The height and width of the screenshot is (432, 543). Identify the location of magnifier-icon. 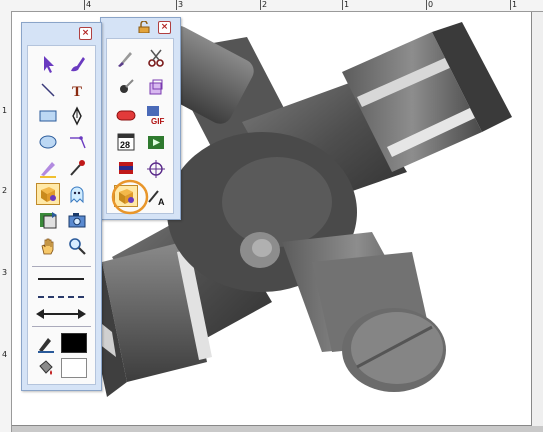
(77, 246).